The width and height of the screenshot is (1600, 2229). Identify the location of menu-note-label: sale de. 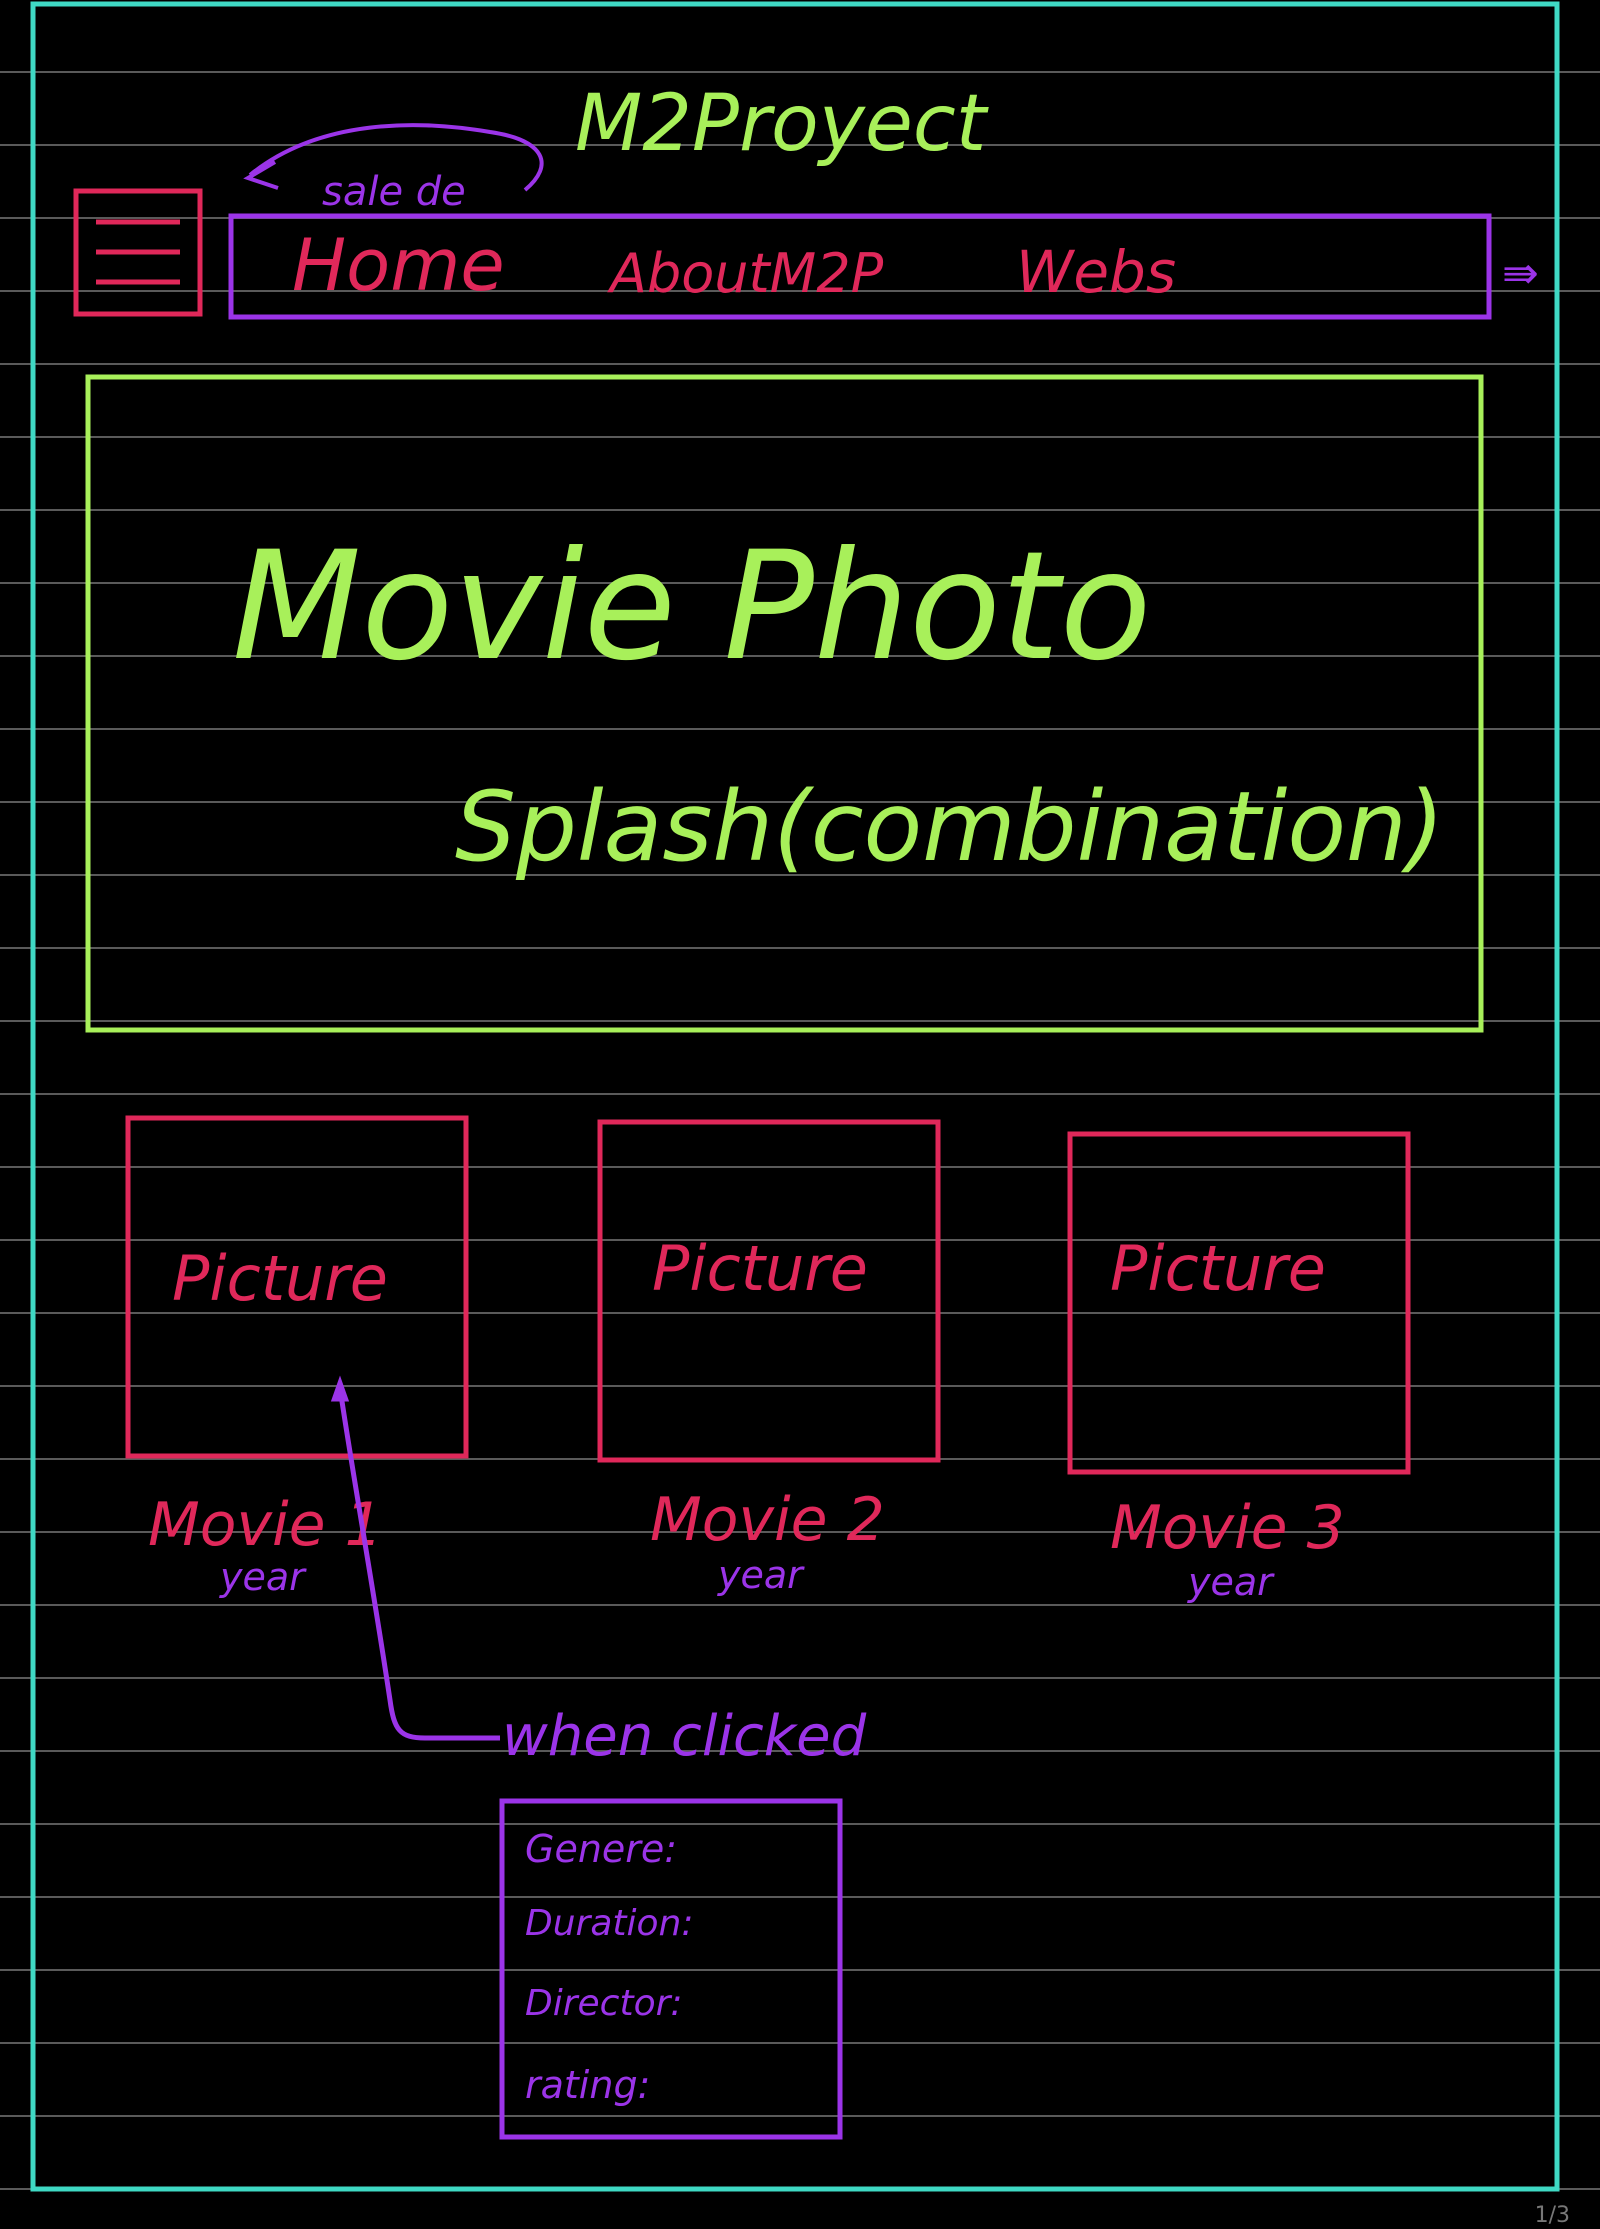
(394, 192).